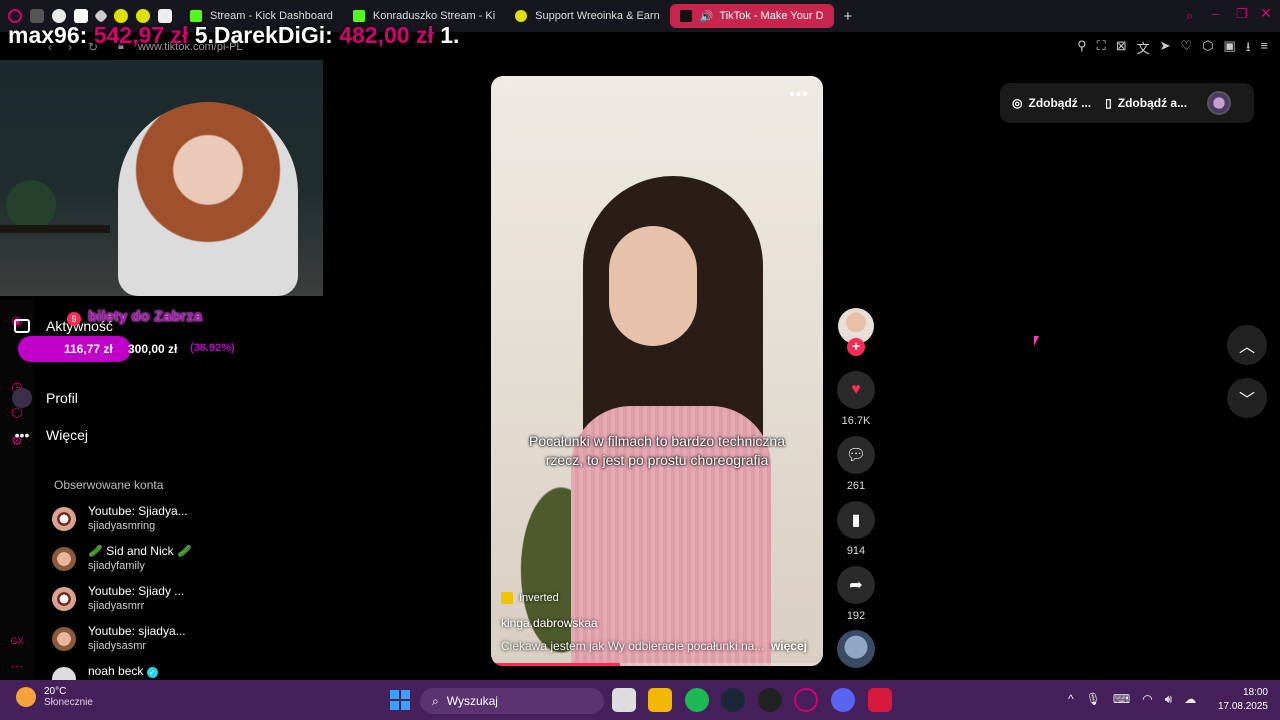 The height and width of the screenshot is (720, 1280). What do you see at coordinates (44, 35) in the screenshot?
I see `ticker-user: max96` at bounding box center [44, 35].